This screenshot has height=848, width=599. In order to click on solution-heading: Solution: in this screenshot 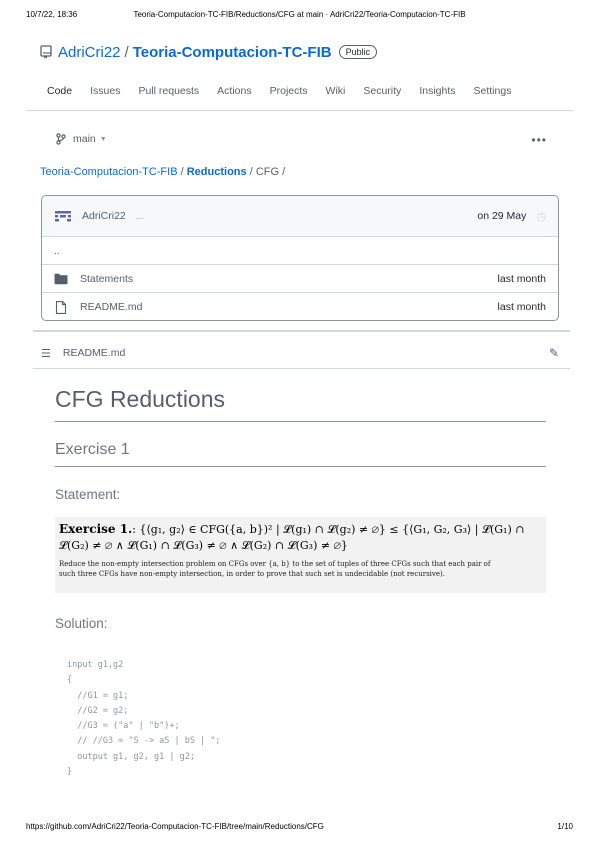, I will do `click(81, 623)`.